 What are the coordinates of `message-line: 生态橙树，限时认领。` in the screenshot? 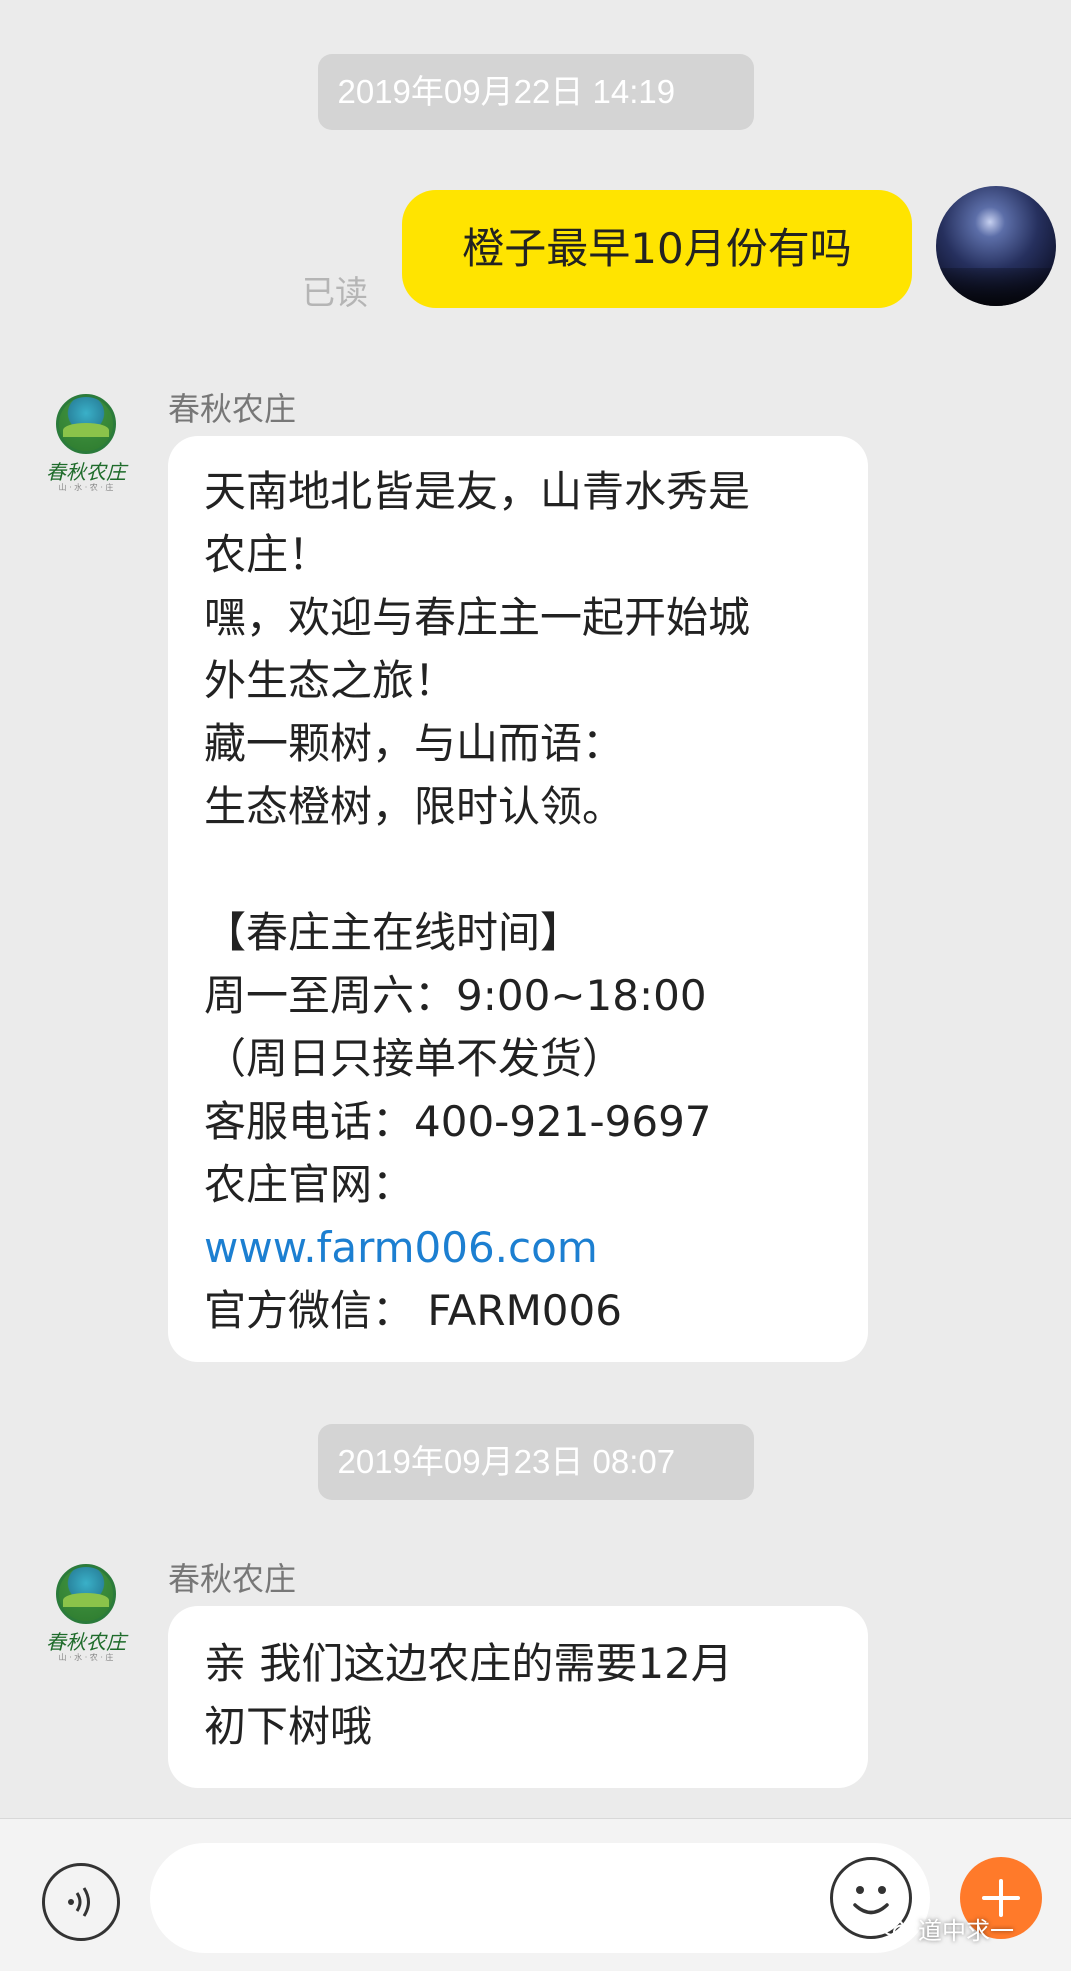 It's located at (414, 806).